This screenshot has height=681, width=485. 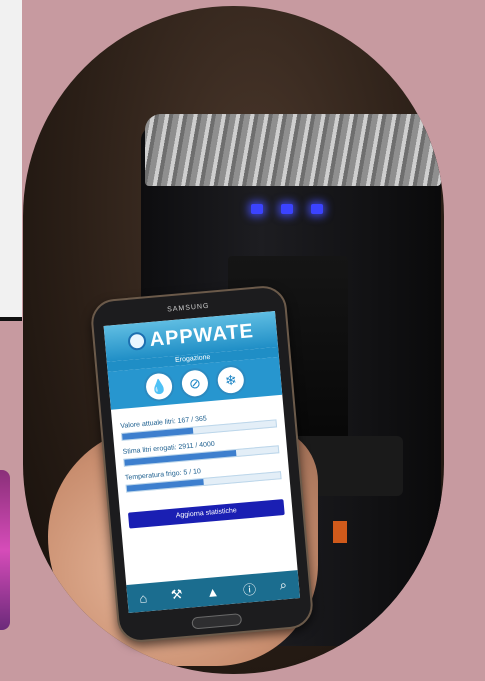 What do you see at coordinates (249, 588) in the screenshot?
I see `info-icon: ⓘ` at bounding box center [249, 588].